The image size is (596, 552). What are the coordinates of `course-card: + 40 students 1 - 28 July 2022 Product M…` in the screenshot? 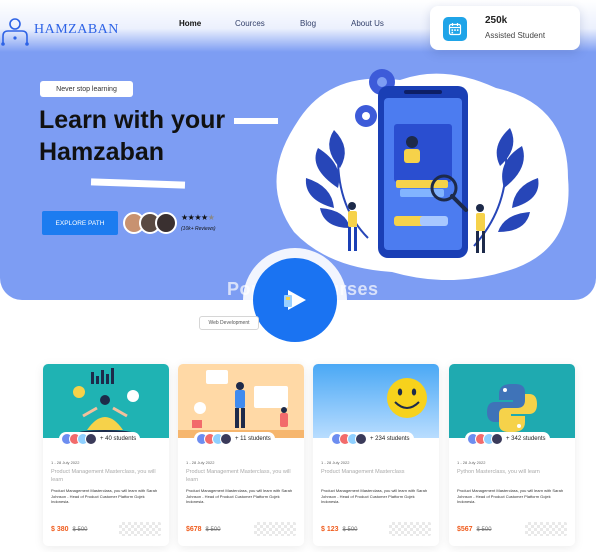 It's located at (106, 455).